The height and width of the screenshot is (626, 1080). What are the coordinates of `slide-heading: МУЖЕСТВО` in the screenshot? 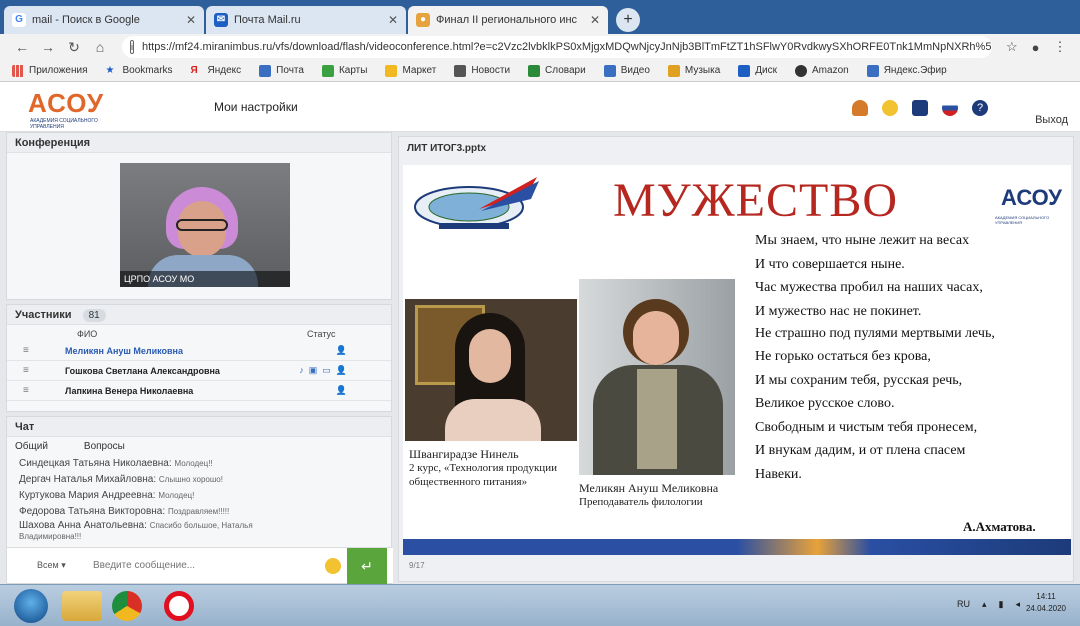 It's located at (756, 200).